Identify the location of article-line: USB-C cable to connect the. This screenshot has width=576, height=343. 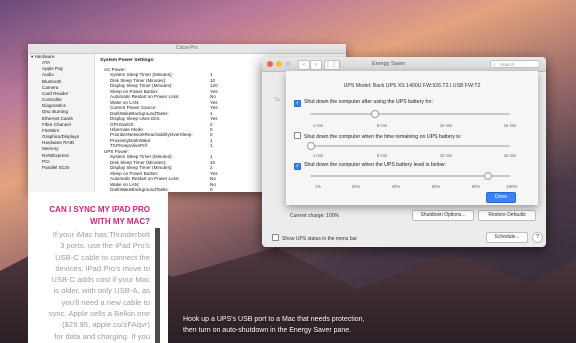
(102, 257).